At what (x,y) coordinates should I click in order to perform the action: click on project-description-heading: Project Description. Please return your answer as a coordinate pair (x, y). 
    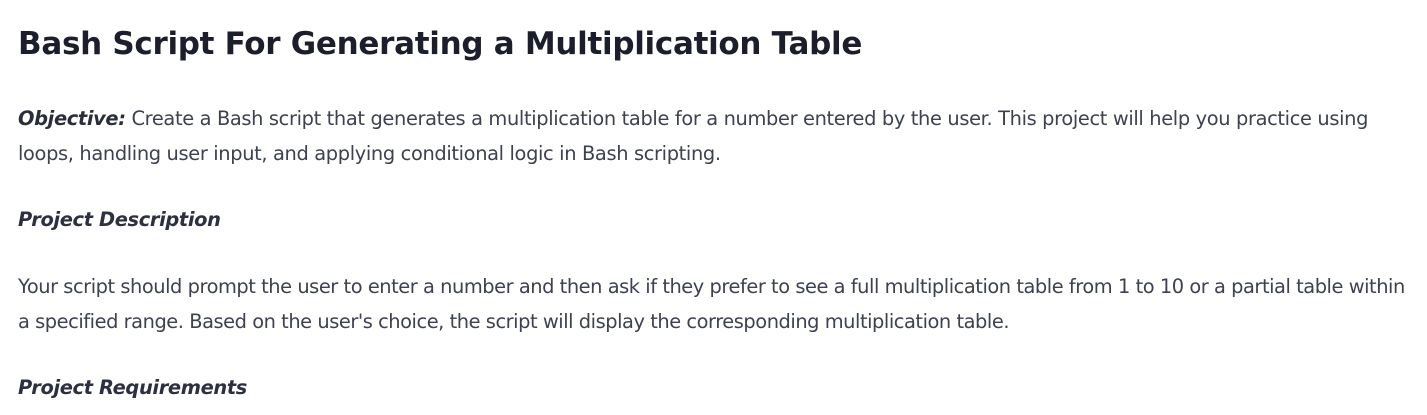
    Looking at the image, I should click on (119, 219).